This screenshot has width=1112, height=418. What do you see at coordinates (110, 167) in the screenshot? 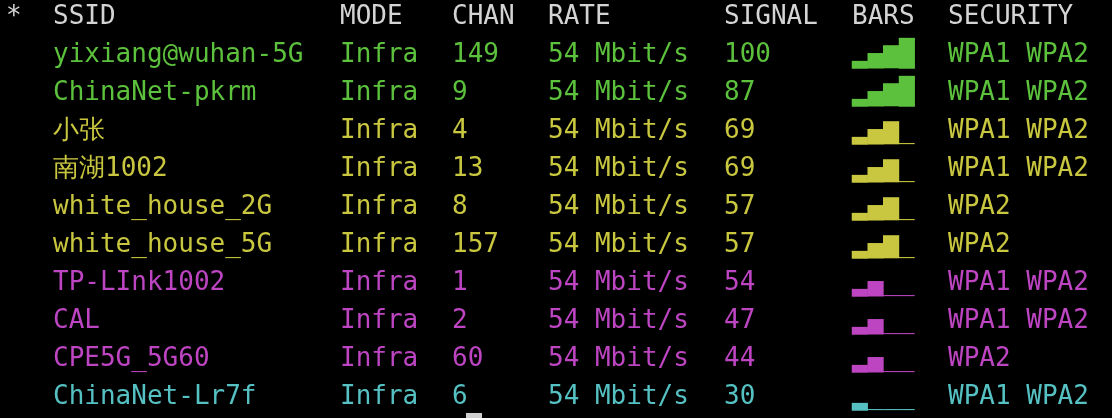
I see `ssid-text: 南湖1002` at bounding box center [110, 167].